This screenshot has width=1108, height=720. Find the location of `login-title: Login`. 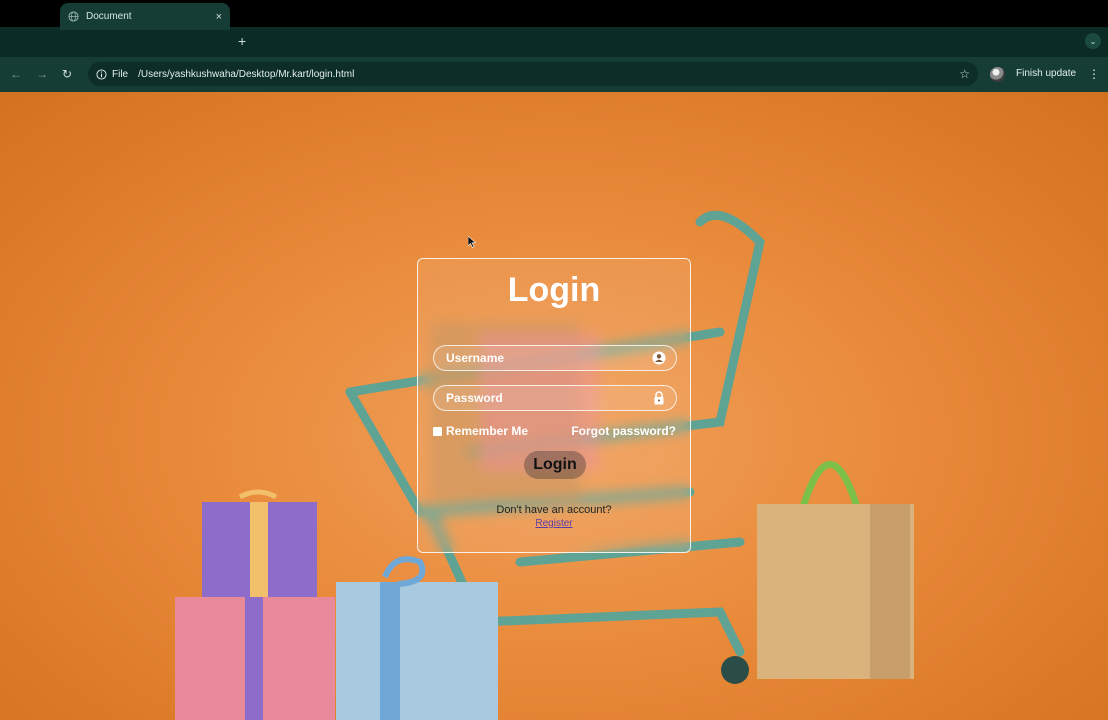

login-title: Login is located at coordinates (554, 290).